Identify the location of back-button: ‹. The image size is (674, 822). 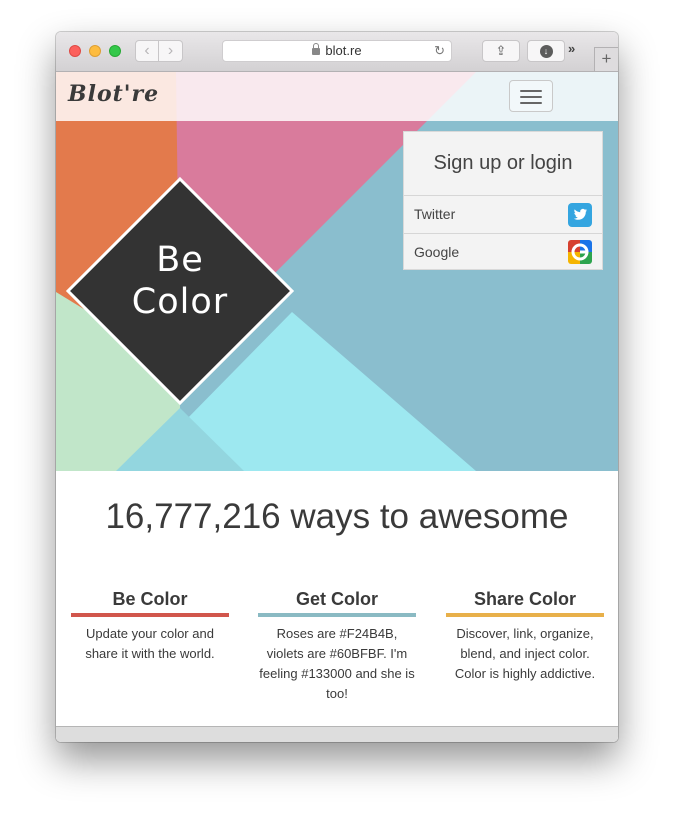
(147, 51).